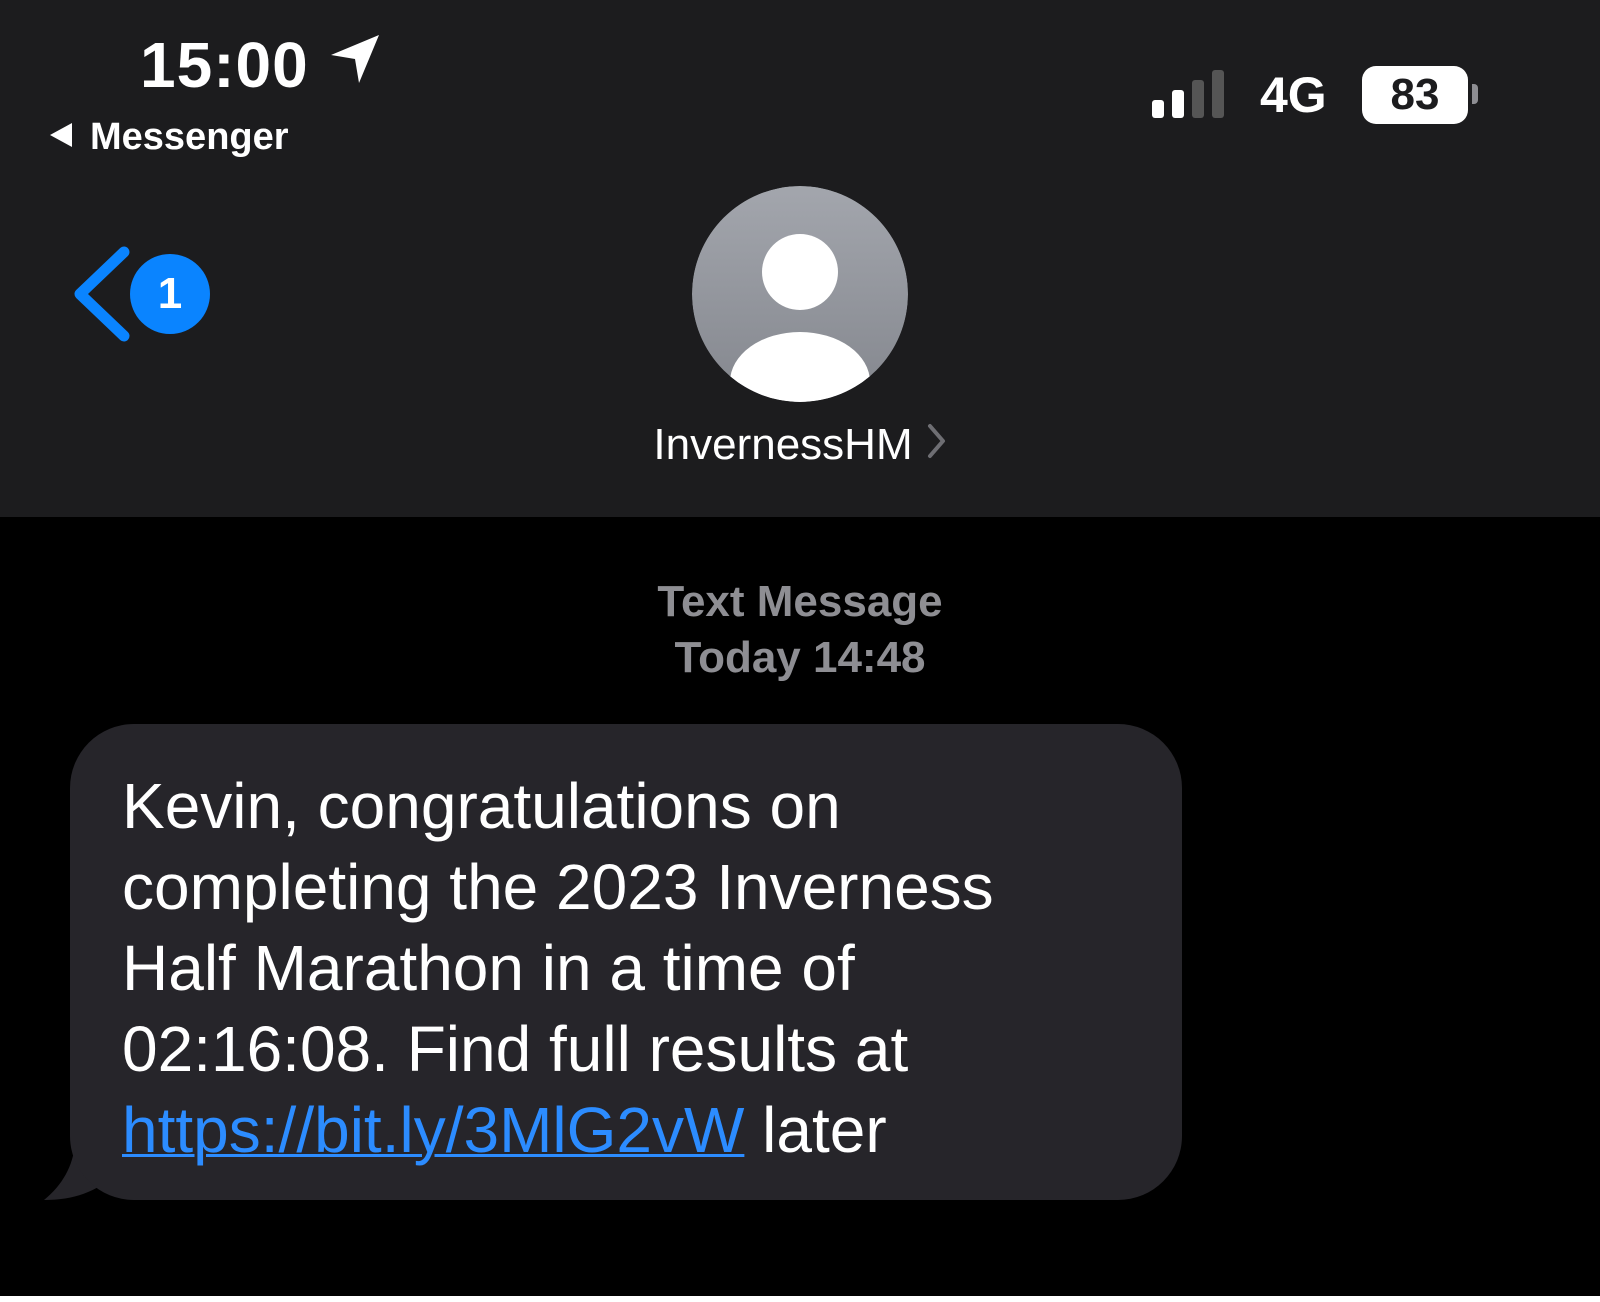 The width and height of the screenshot is (1600, 1302). I want to click on chevron-right-icon, so click(937, 445).